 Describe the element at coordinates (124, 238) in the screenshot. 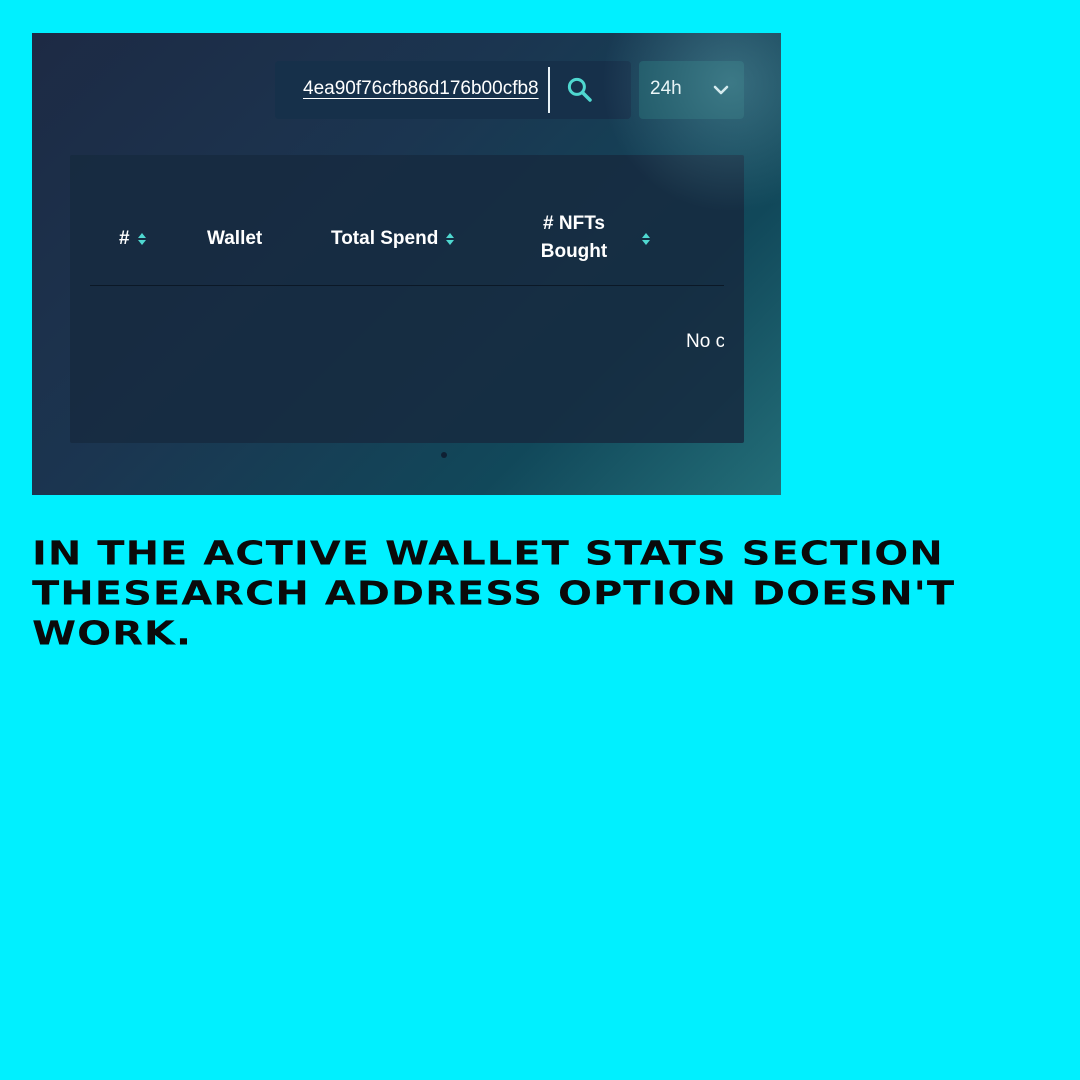

I see `column-header-label: #` at that location.